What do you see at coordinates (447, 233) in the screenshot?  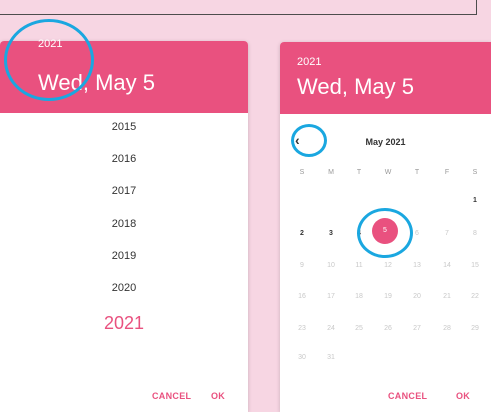 I see `calendar-day: 7` at bounding box center [447, 233].